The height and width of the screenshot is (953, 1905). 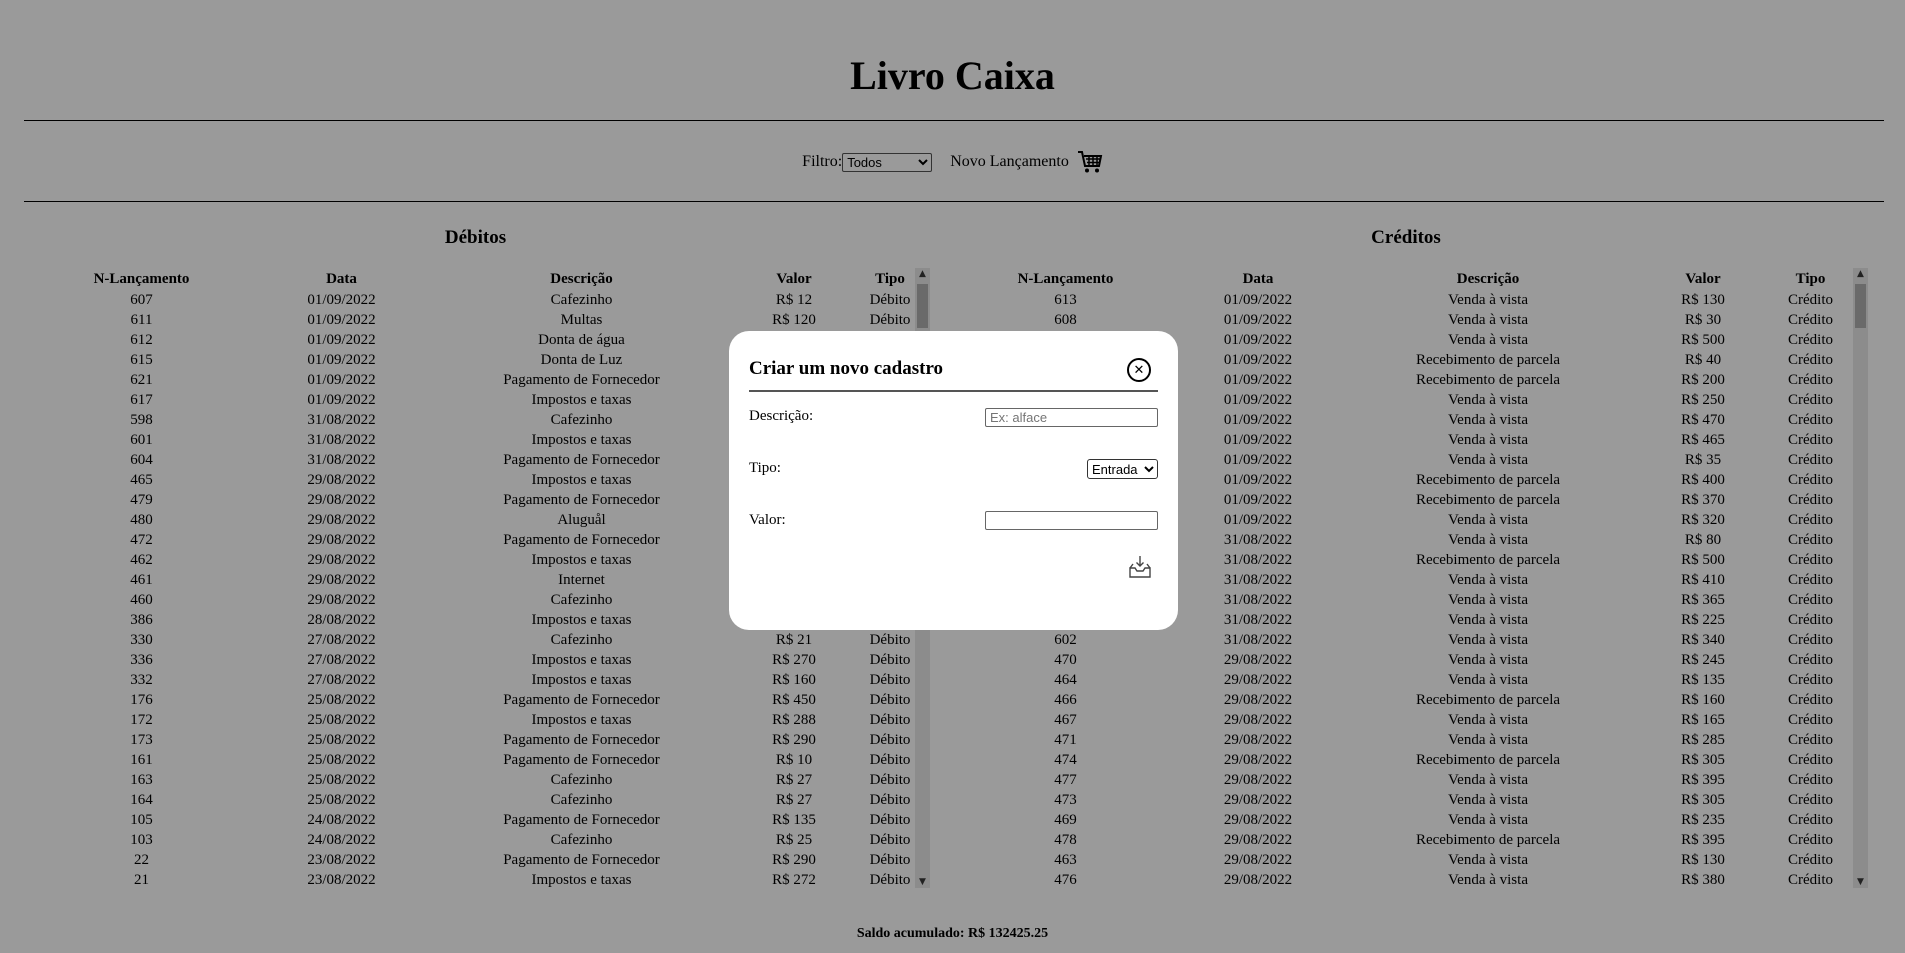 What do you see at coordinates (1071, 520) in the screenshot?
I see `value-input` at bounding box center [1071, 520].